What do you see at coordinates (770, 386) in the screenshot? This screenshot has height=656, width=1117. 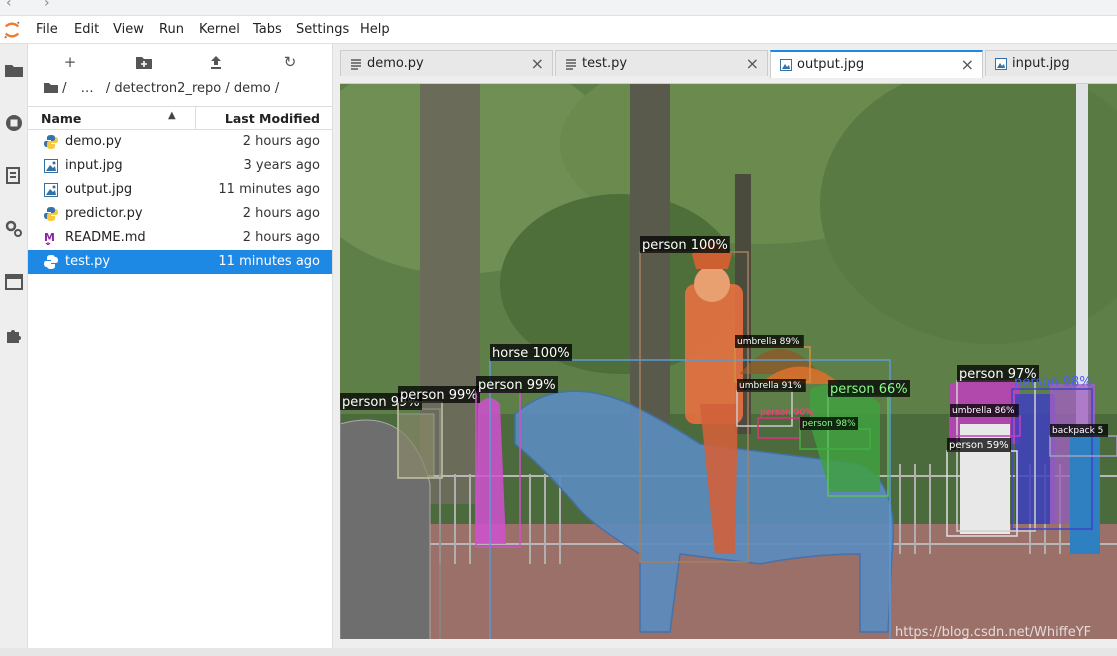 I see `detection-label: umbrella 91%` at bounding box center [770, 386].